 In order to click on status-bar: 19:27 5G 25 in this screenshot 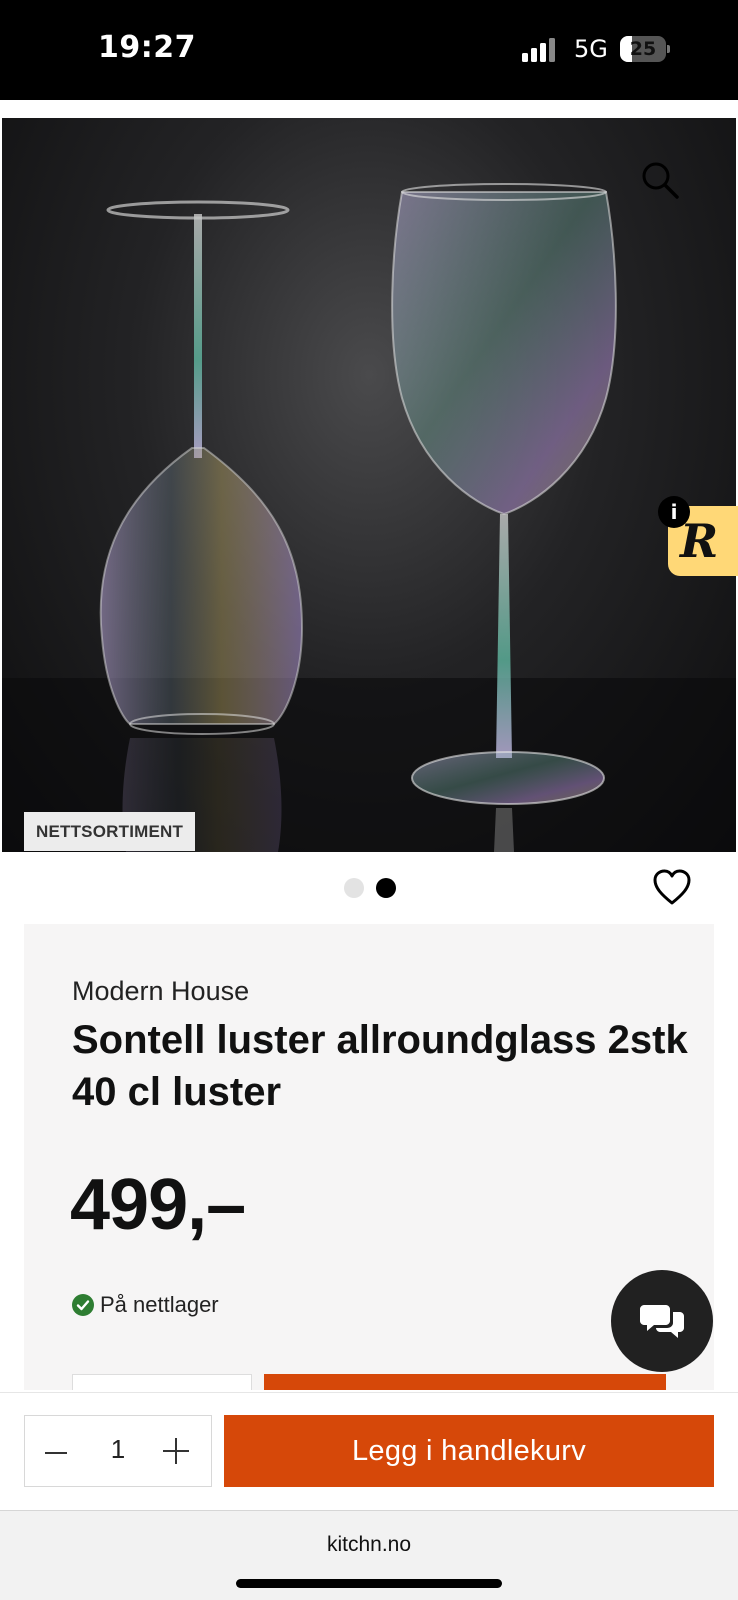, I will do `click(369, 50)`.